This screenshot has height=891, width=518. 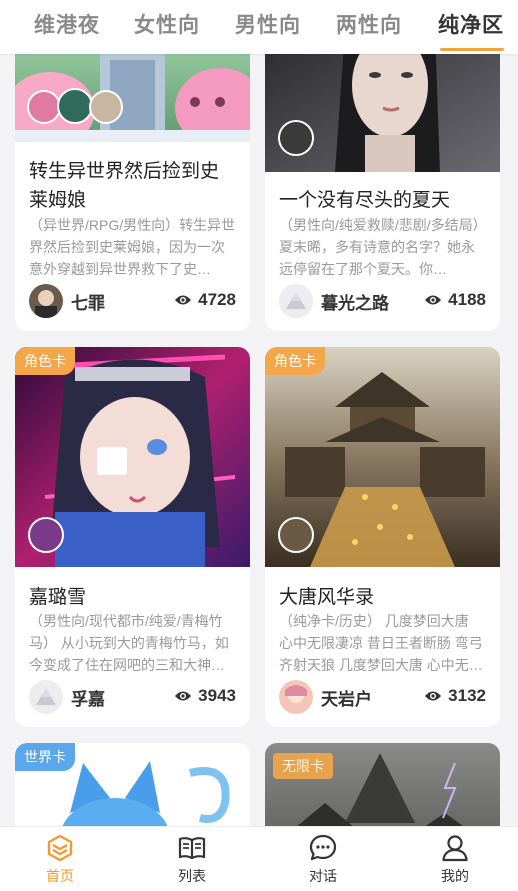 What do you see at coordinates (192, 876) in the screenshot?
I see `nav-label: 列表` at bounding box center [192, 876].